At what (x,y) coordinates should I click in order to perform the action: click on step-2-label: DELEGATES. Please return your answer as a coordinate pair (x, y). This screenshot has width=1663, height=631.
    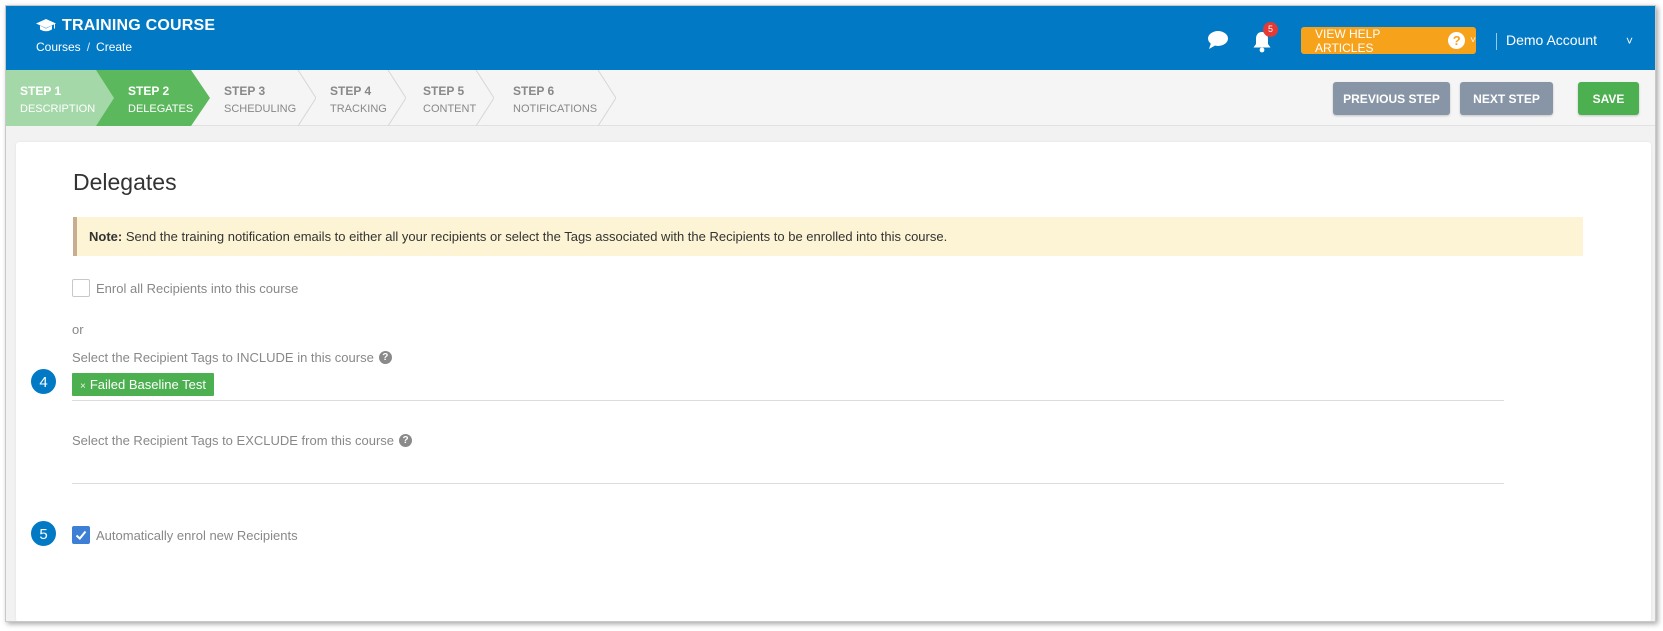
    Looking at the image, I should click on (161, 109).